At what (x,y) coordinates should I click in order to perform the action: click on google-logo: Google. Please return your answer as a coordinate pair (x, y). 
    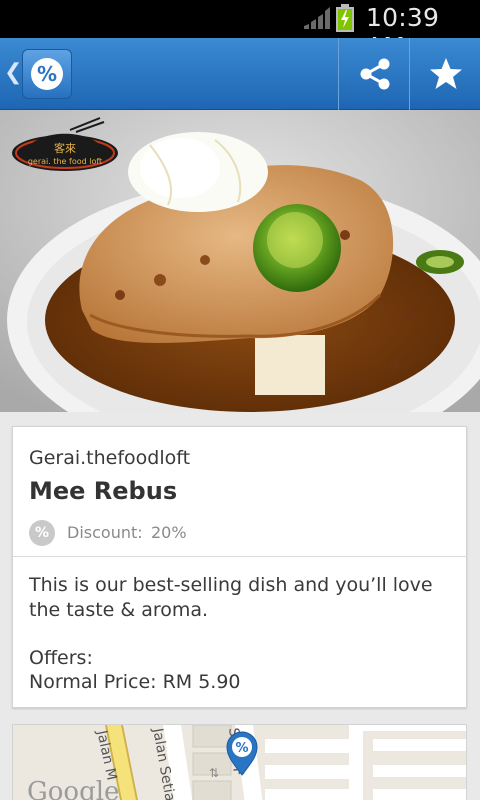
    Looking at the image, I should click on (73, 788).